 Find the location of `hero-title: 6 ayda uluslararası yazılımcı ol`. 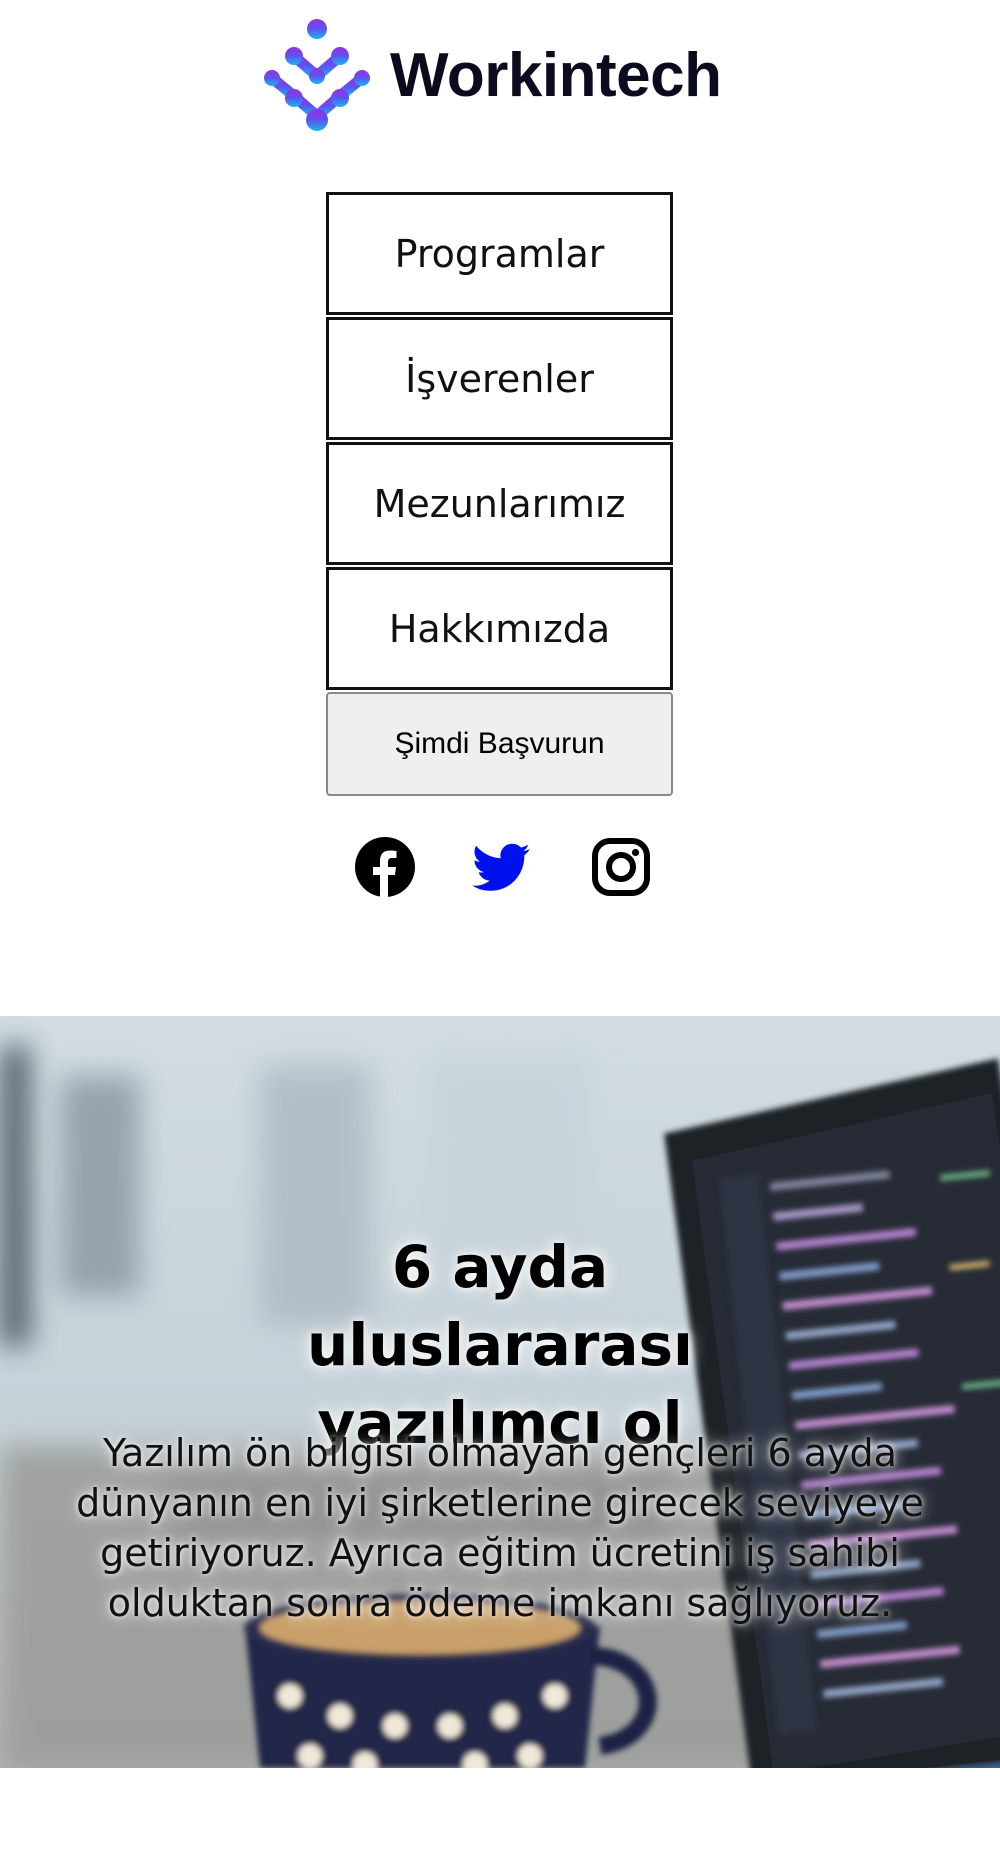

hero-title: 6 ayda uluslararası yazılımcı ol is located at coordinates (500, 1345).